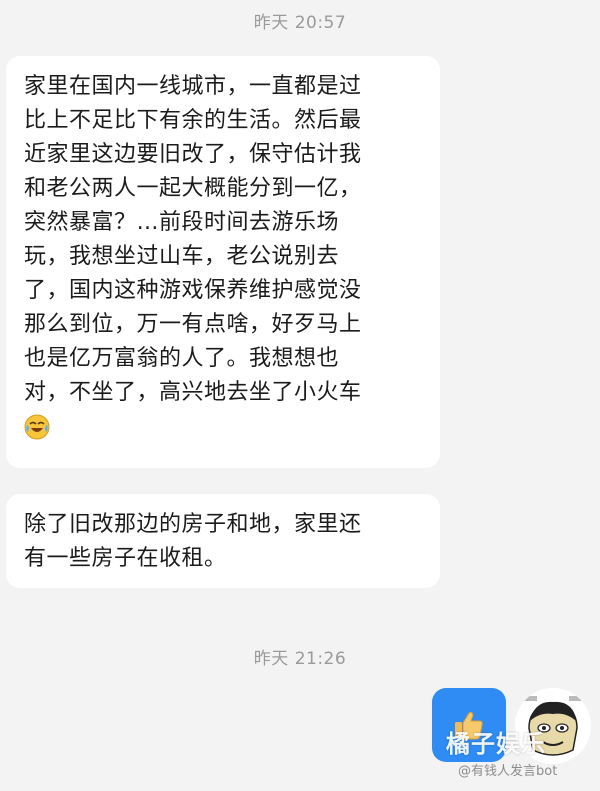 Image resolution: width=600 pixels, height=791 pixels. What do you see at coordinates (193, 120) in the screenshot?
I see `message-line: 比上不足比下有余的生活。然后最` at bounding box center [193, 120].